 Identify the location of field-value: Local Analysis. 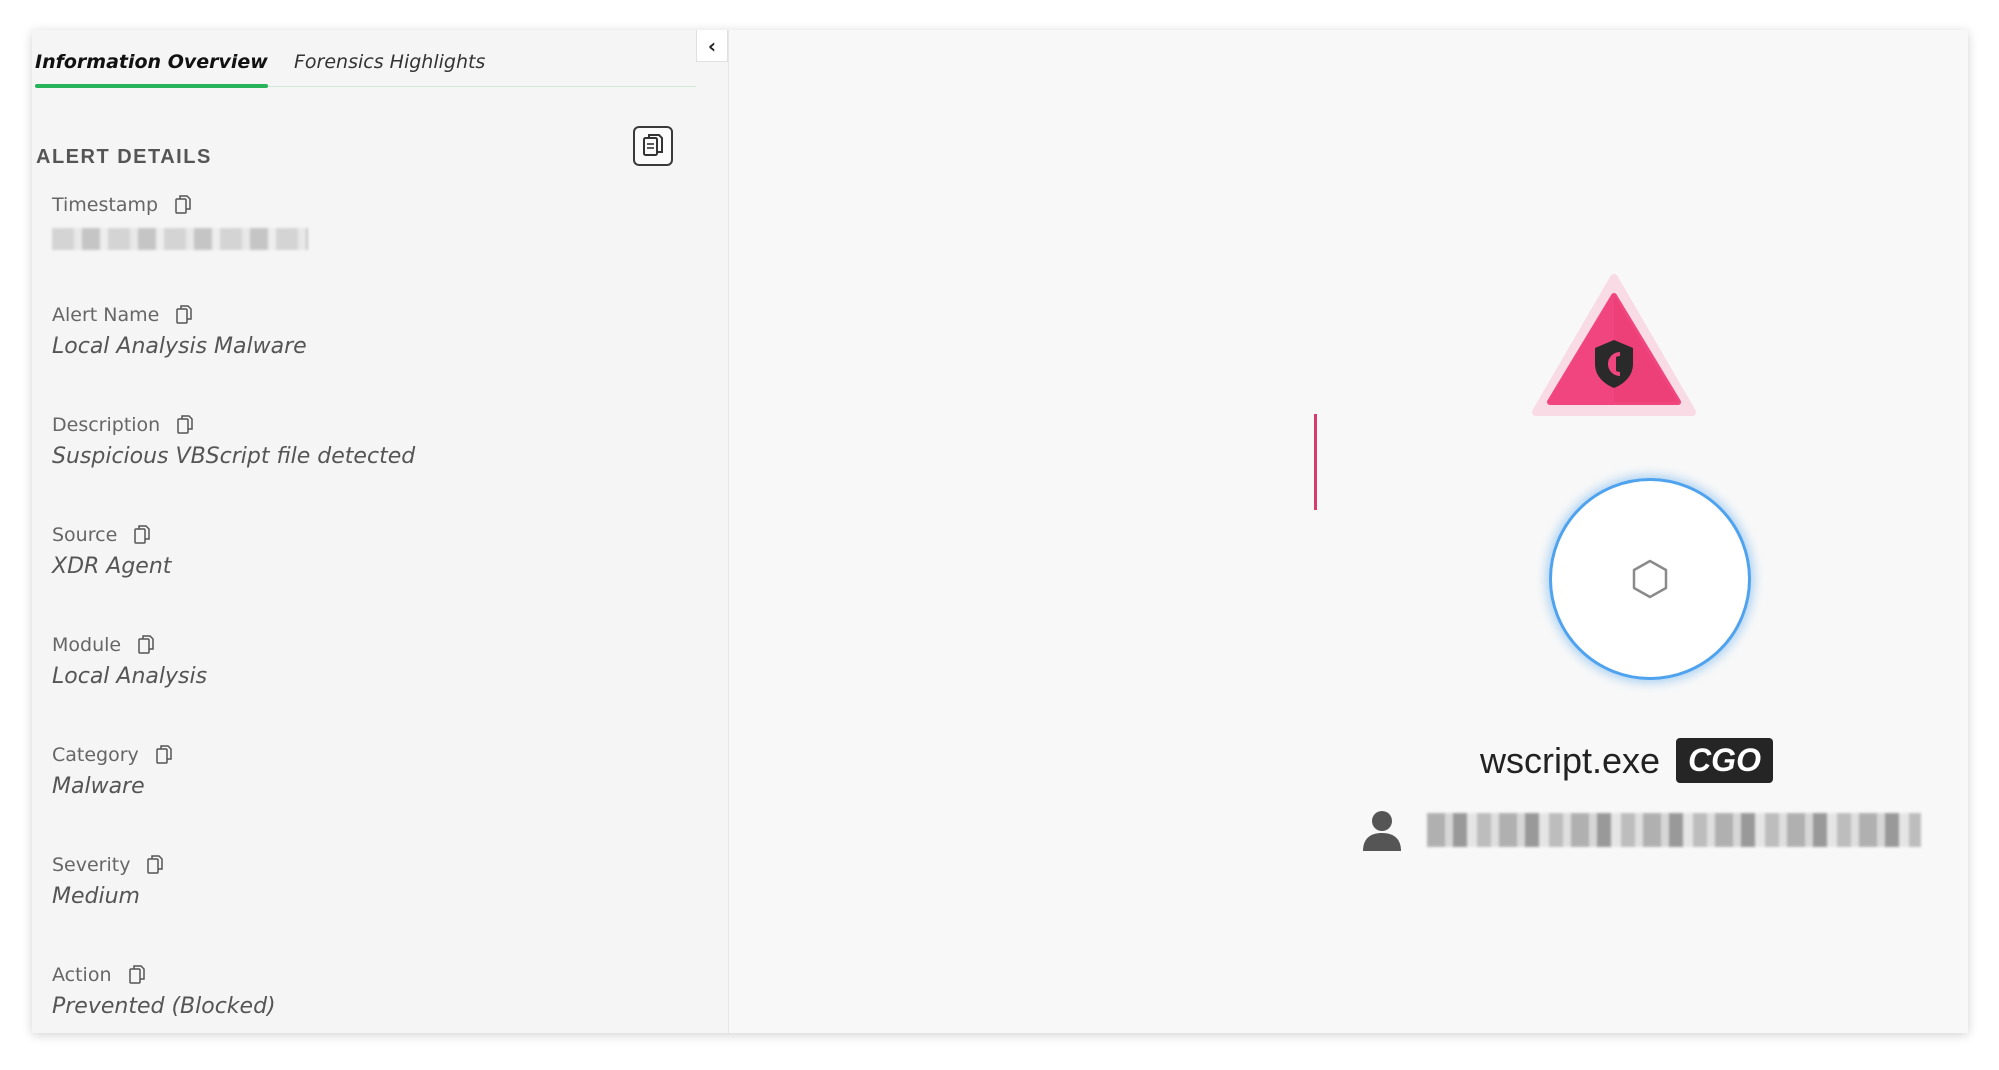
(130, 676).